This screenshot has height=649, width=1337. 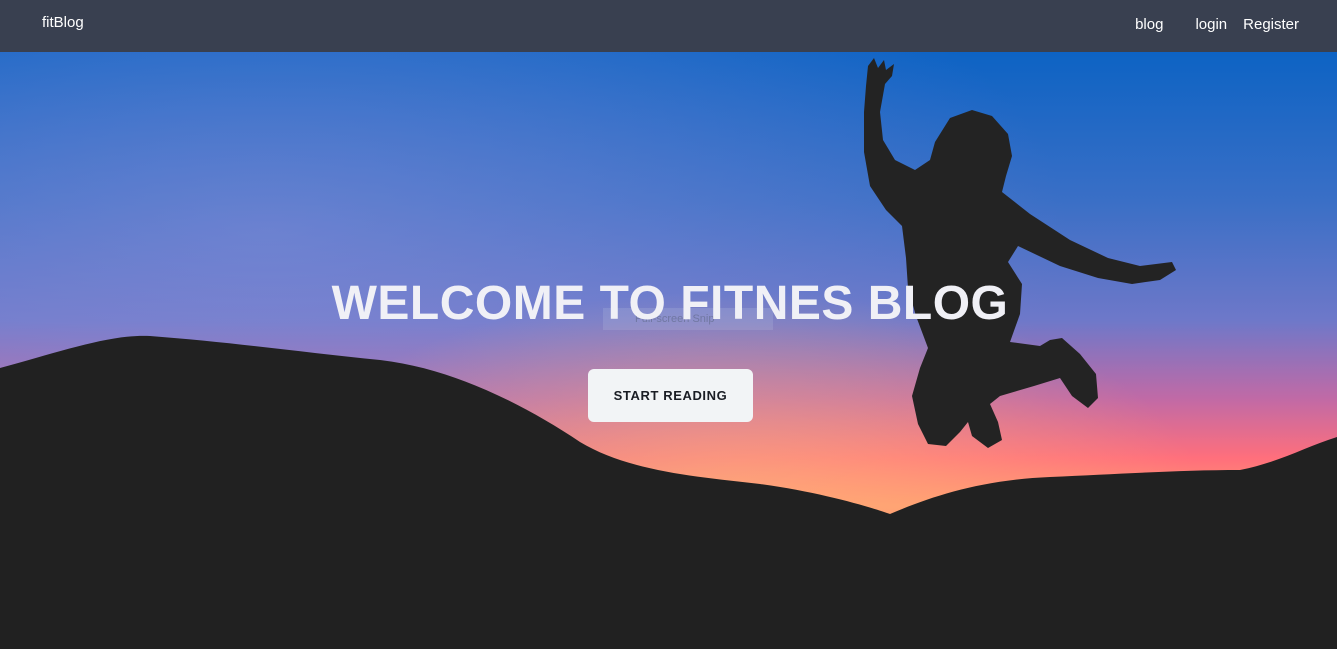 I want to click on nav-link-blog: blog, so click(x=1149, y=24).